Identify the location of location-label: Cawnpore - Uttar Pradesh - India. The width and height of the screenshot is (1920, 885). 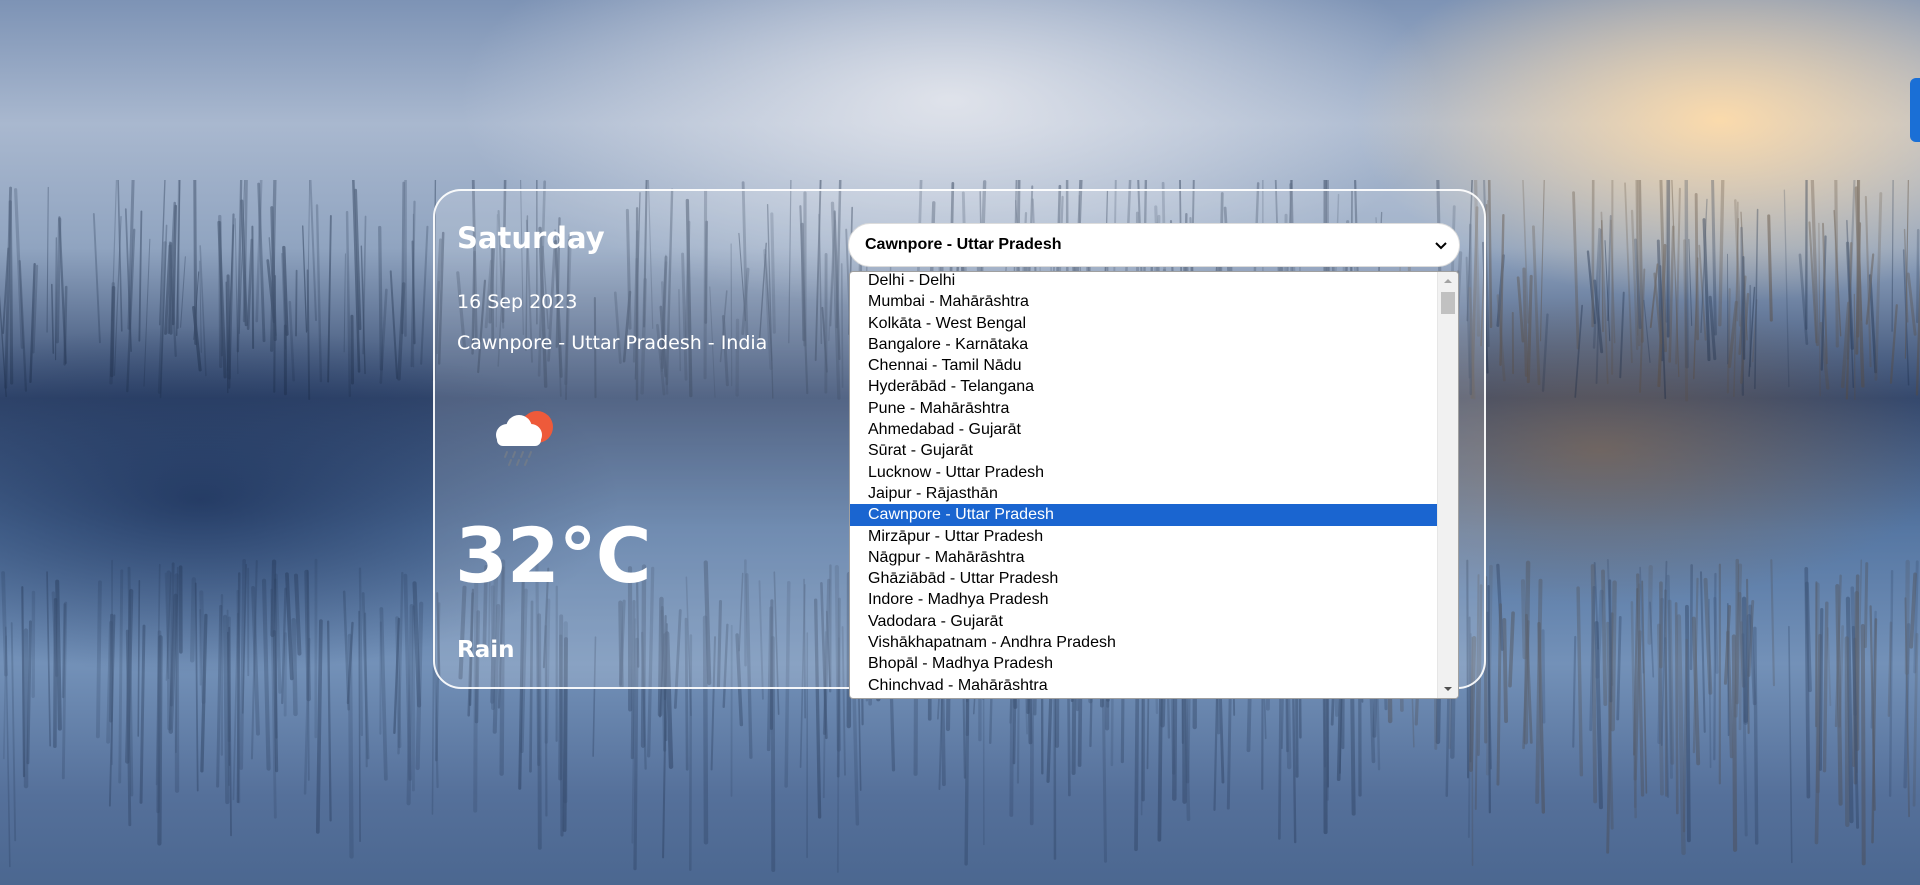
(612, 343).